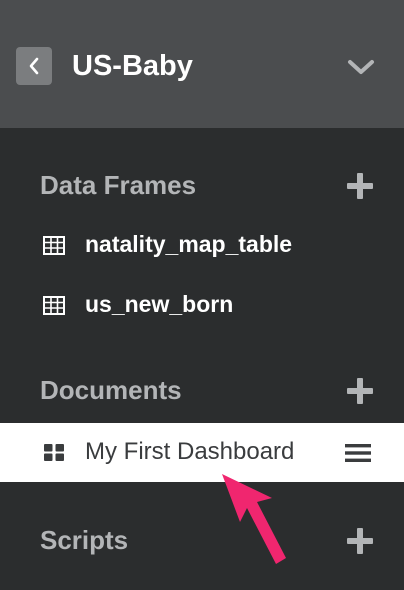  What do you see at coordinates (360, 391) in the screenshot?
I see `add-document-button` at bounding box center [360, 391].